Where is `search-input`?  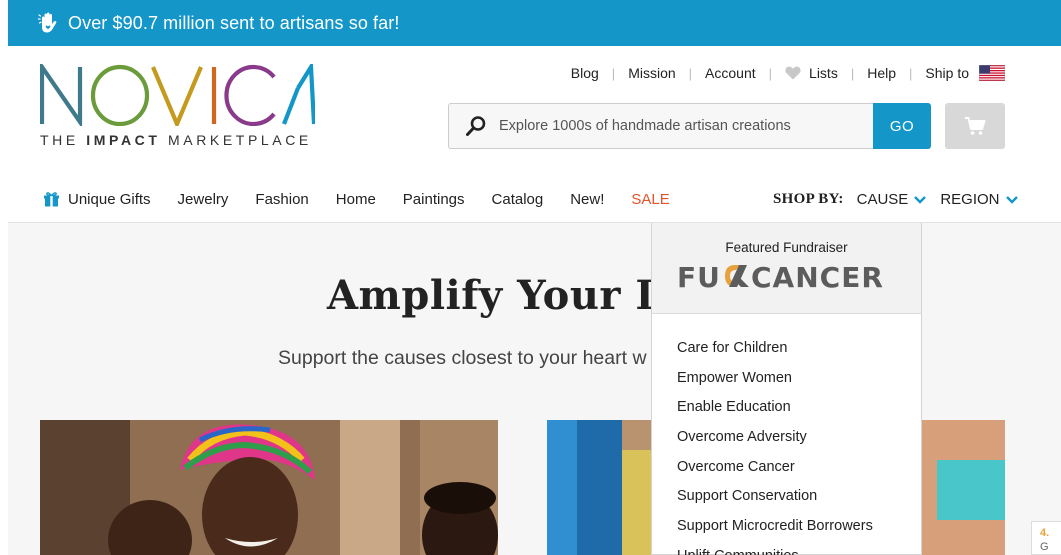
search-input is located at coordinates (679, 126).